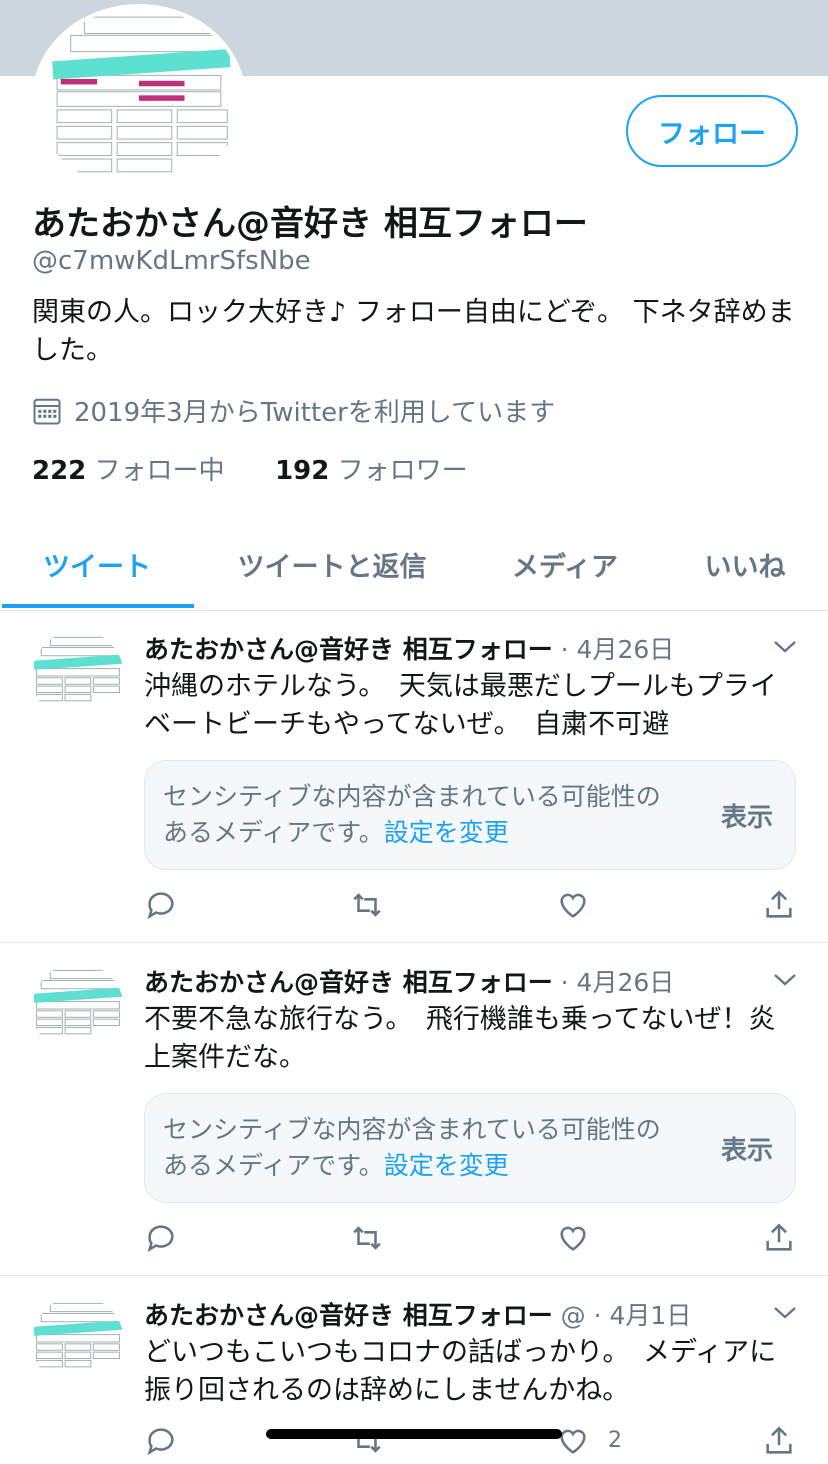 The height and width of the screenshot is (1464, 828). I want to click on followers-link: 192 フォロワー, so click(371, 471).